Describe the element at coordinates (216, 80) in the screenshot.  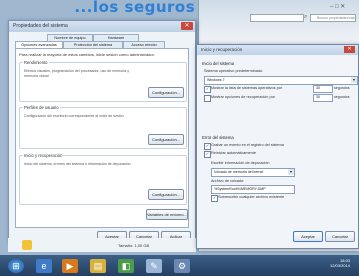
I see `default-os-value: Windows 7` at that location.